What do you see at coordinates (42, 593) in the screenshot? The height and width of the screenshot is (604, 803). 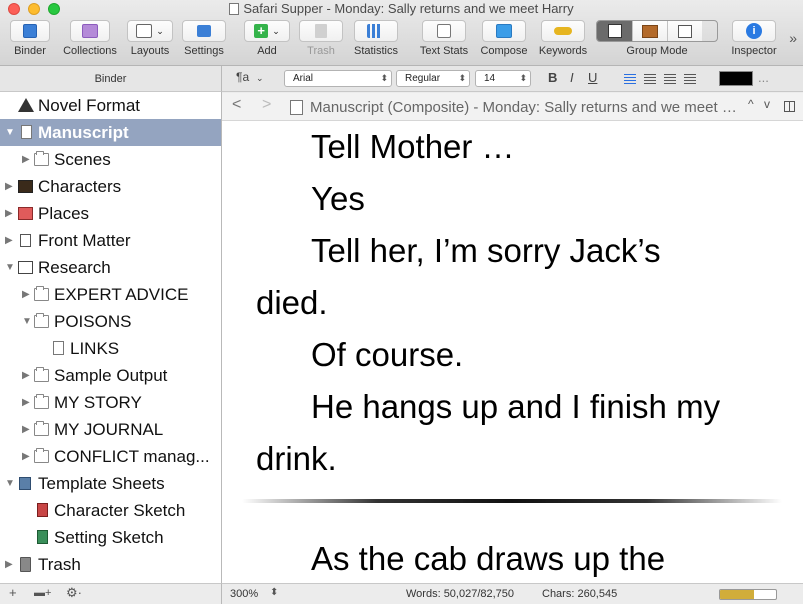 I see `add-folder-button: ▬+` at bounding box center [42, 593].